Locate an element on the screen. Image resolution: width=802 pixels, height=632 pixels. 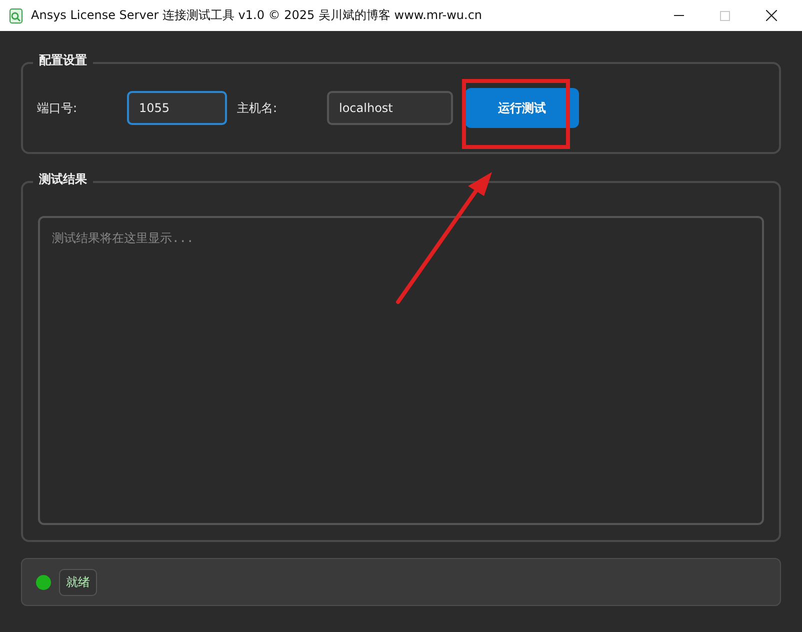
group-title: 配置设置 is located at coordinates (63, 60).